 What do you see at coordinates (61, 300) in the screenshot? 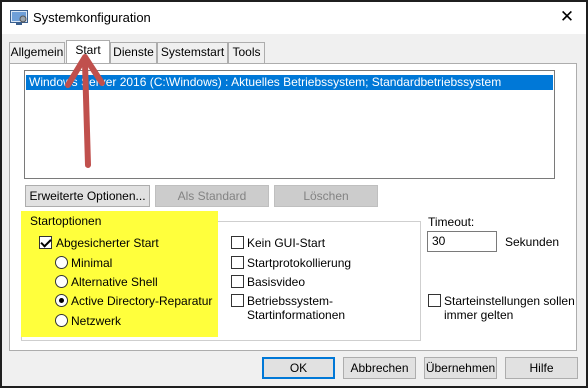
I see `radio-ad-repair` at bounding box center [61, 300].